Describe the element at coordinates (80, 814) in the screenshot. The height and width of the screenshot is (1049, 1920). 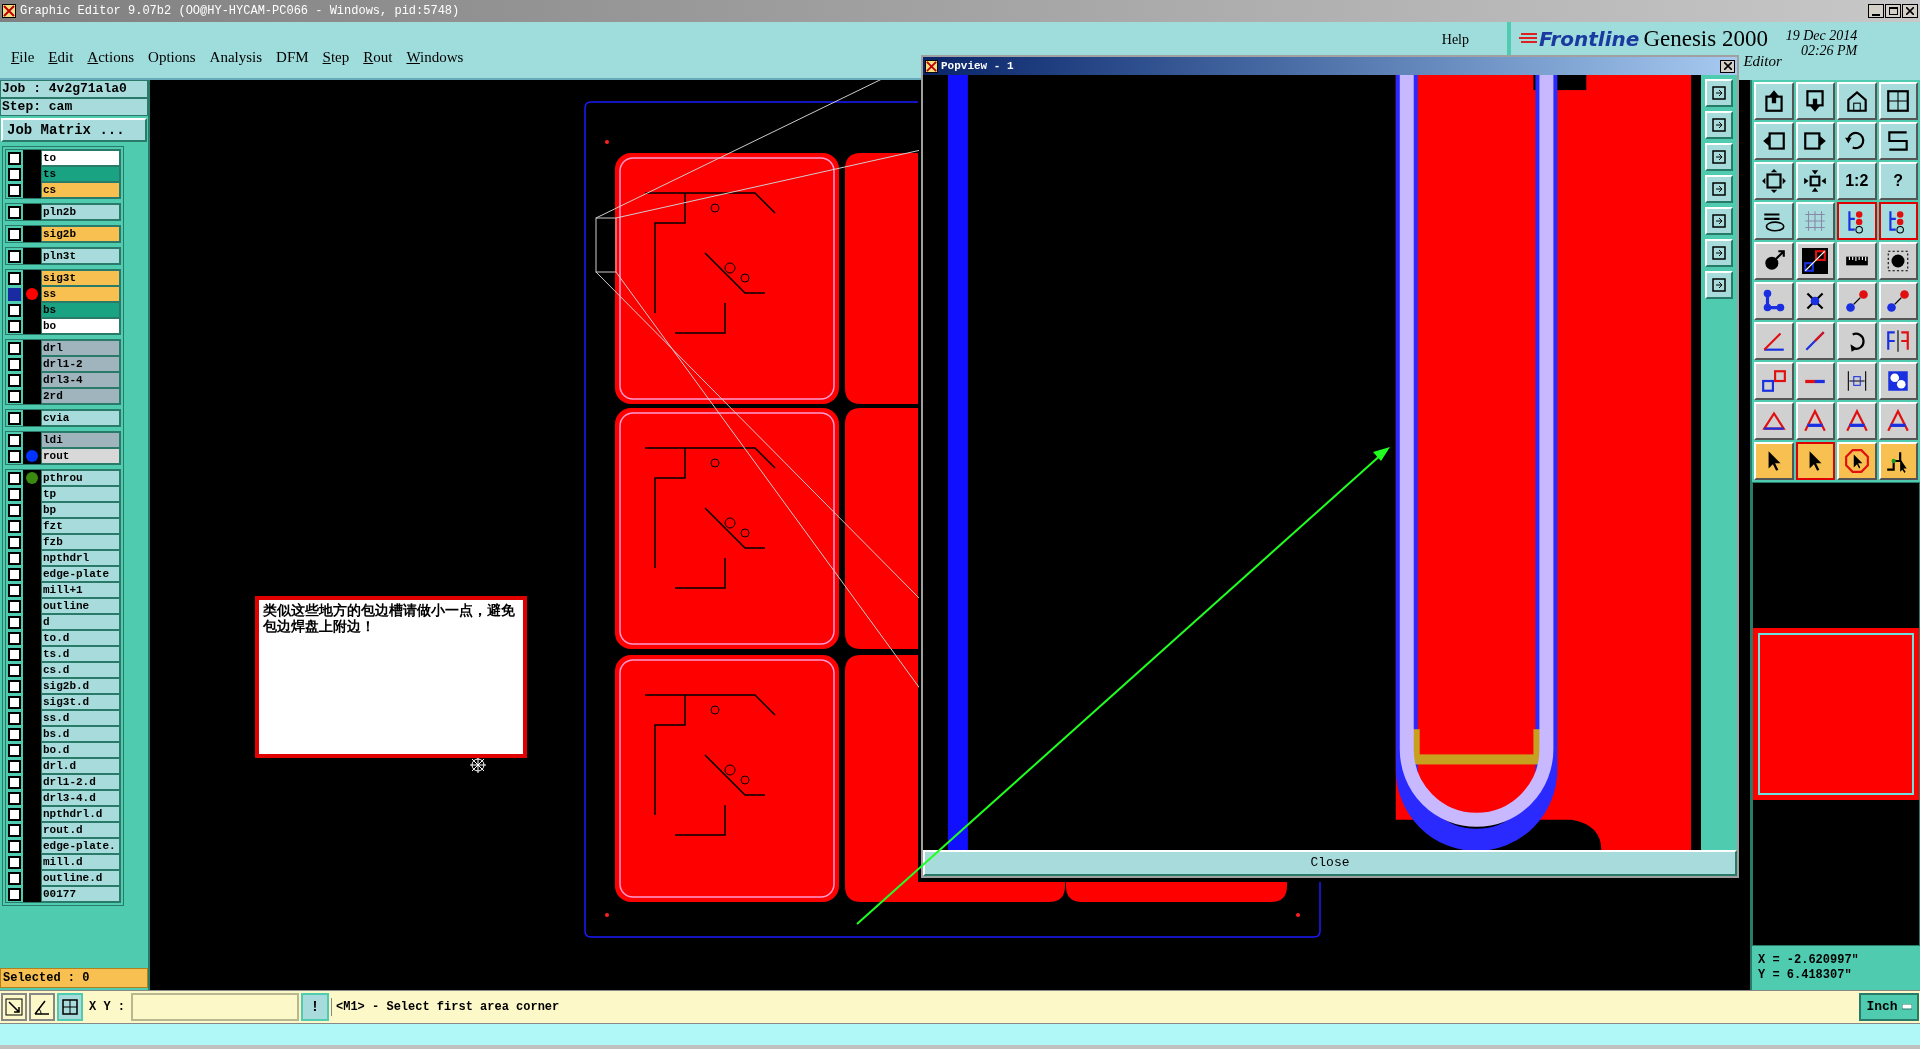
I see `layer-name: npthdrl.d` at that location.